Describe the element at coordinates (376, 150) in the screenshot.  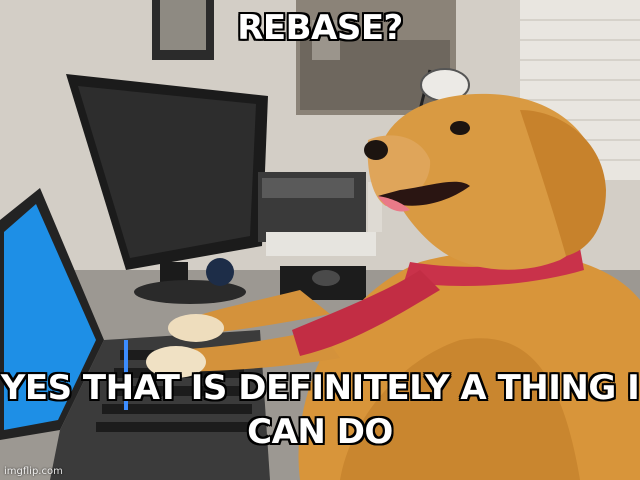
I see `dog-nose` at that location.